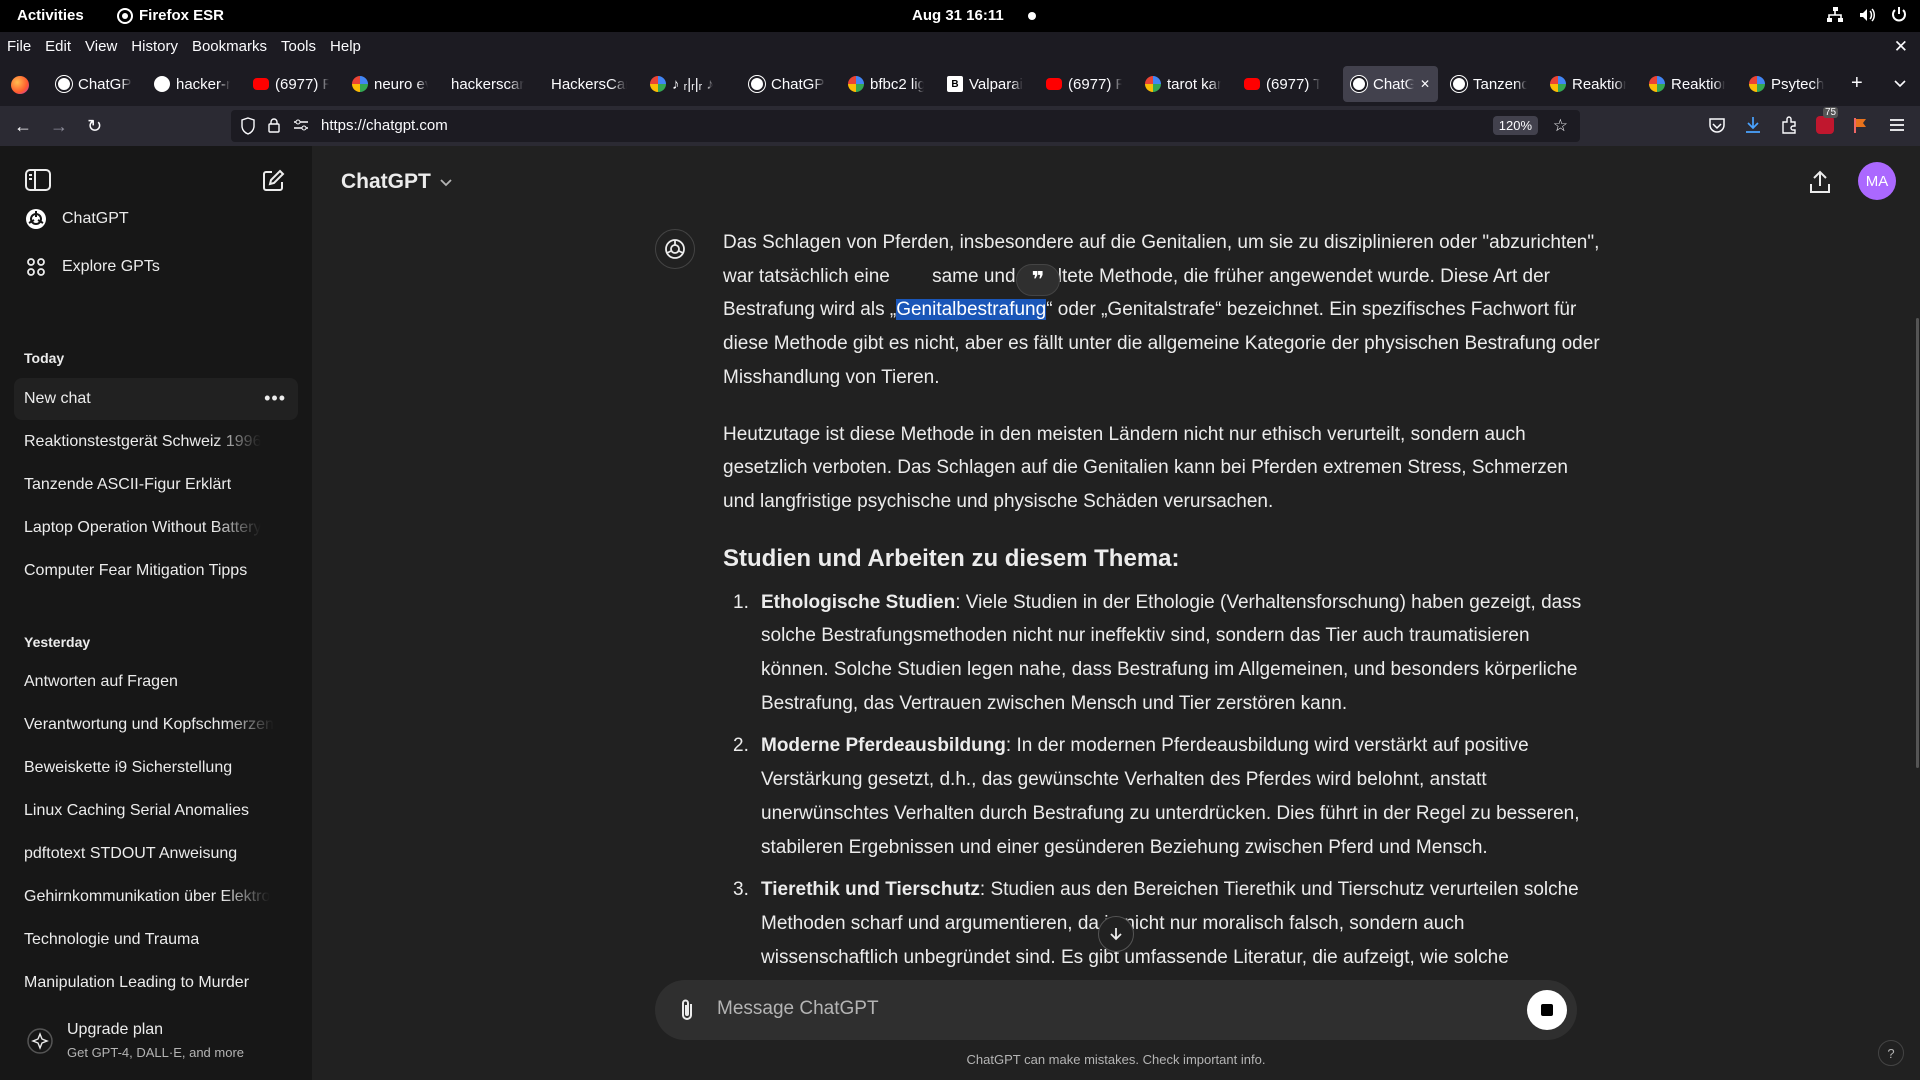 The image size is (1920, 1080). What do you see at coordinates (19, 46) in the screenshot?
I see `menu-file: File` at bounding box center [19, 46].